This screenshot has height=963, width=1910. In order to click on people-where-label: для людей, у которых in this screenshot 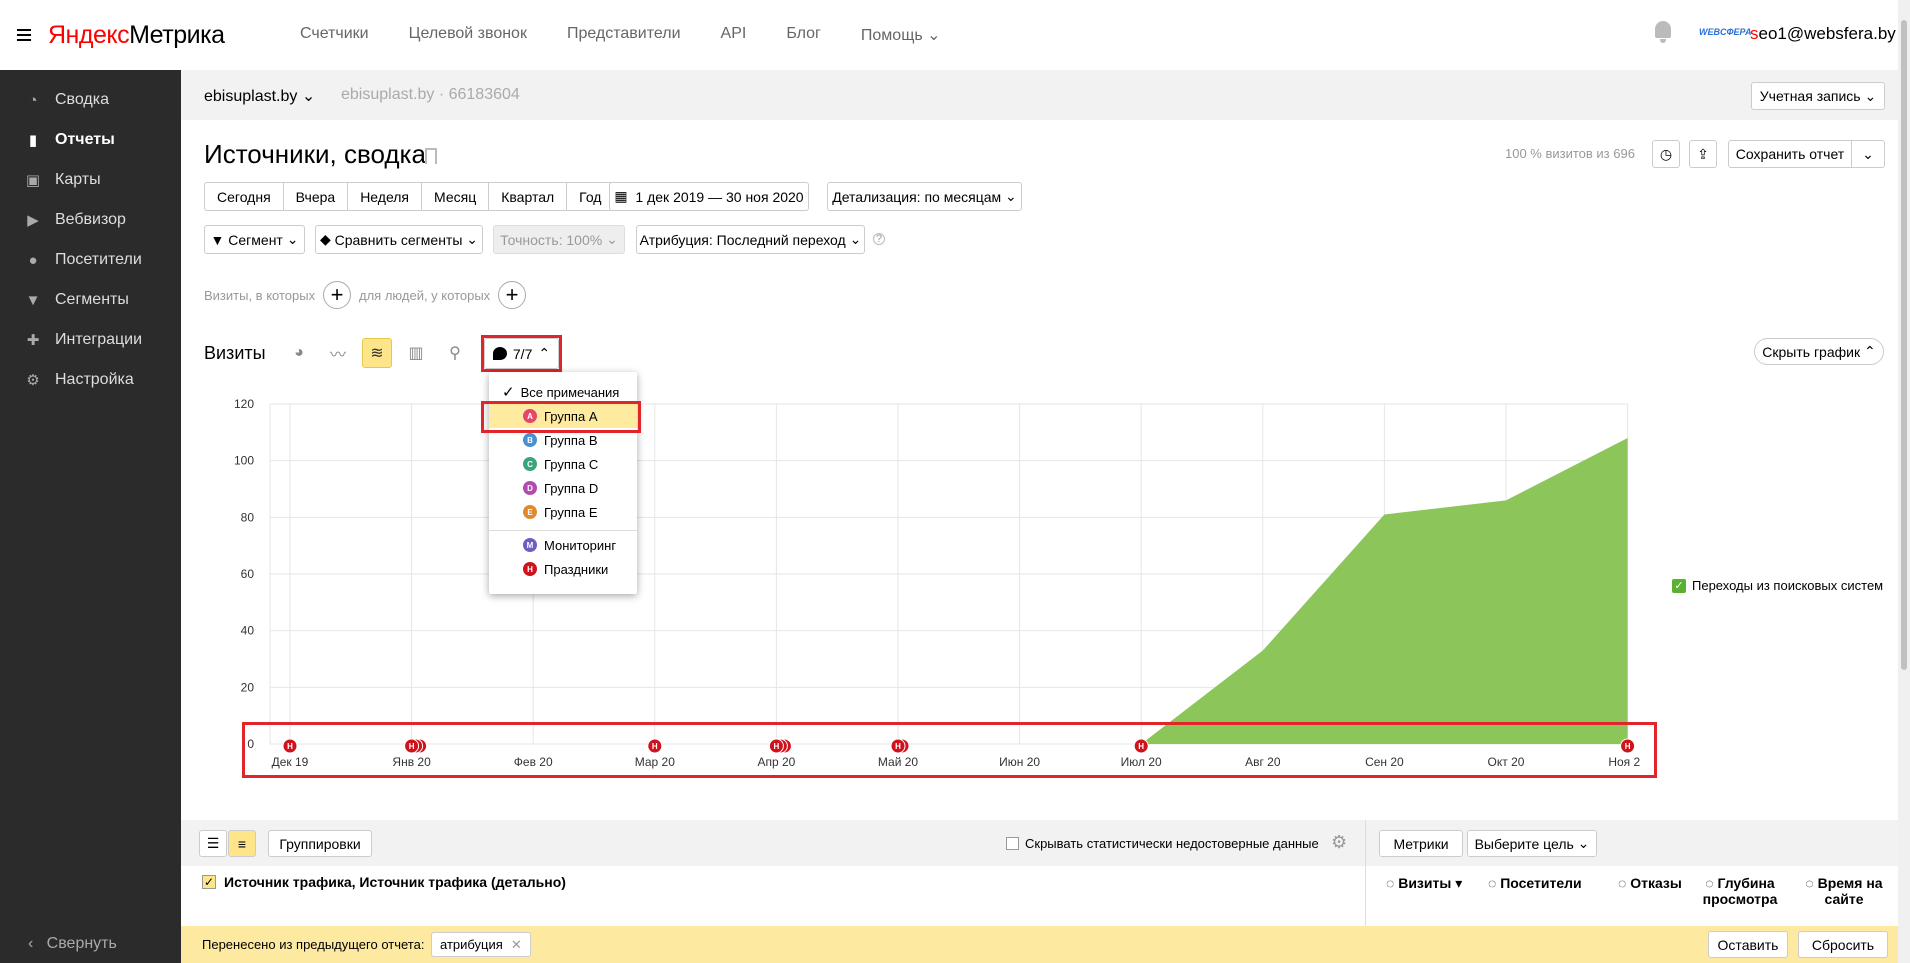, I will do `click(425, 295)`.